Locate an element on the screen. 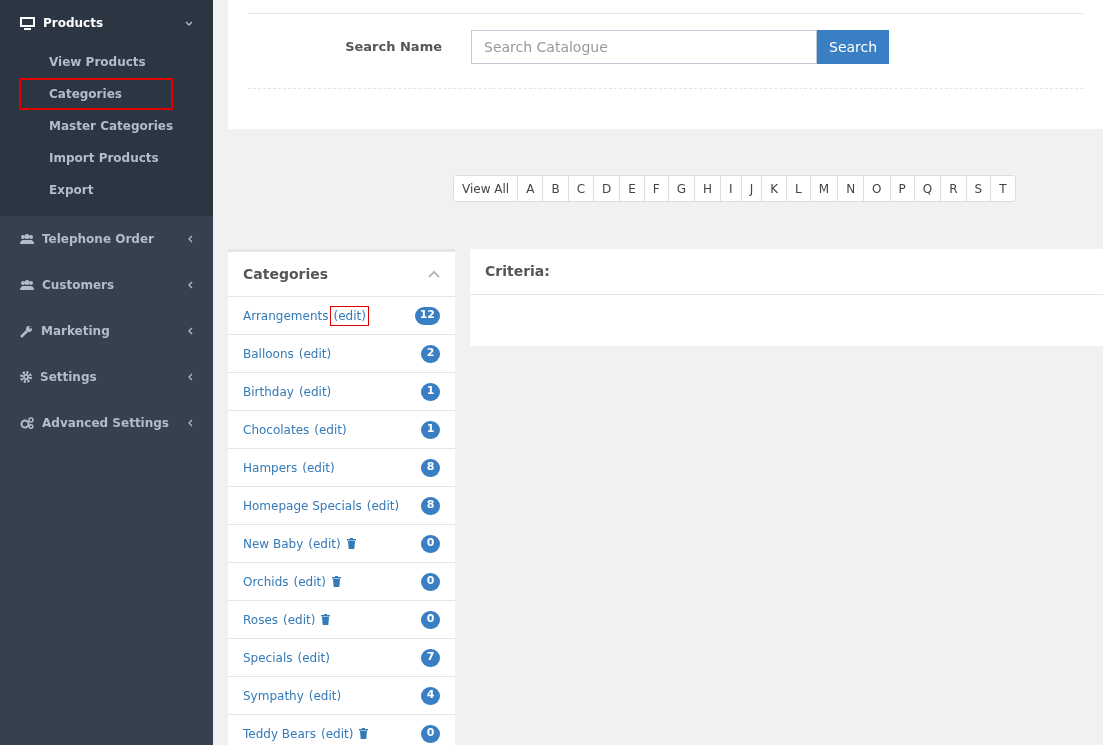  category-link: Arrangements is located at coordinates (286, 315).